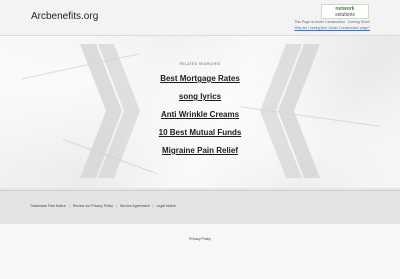 The height and width of the screenshot is (279, 400). What do you see at coordinates (200, 64) in the screenshot?
I see `related-searches-label: RELATED SEARCHES` at bounding box center [200, 64].